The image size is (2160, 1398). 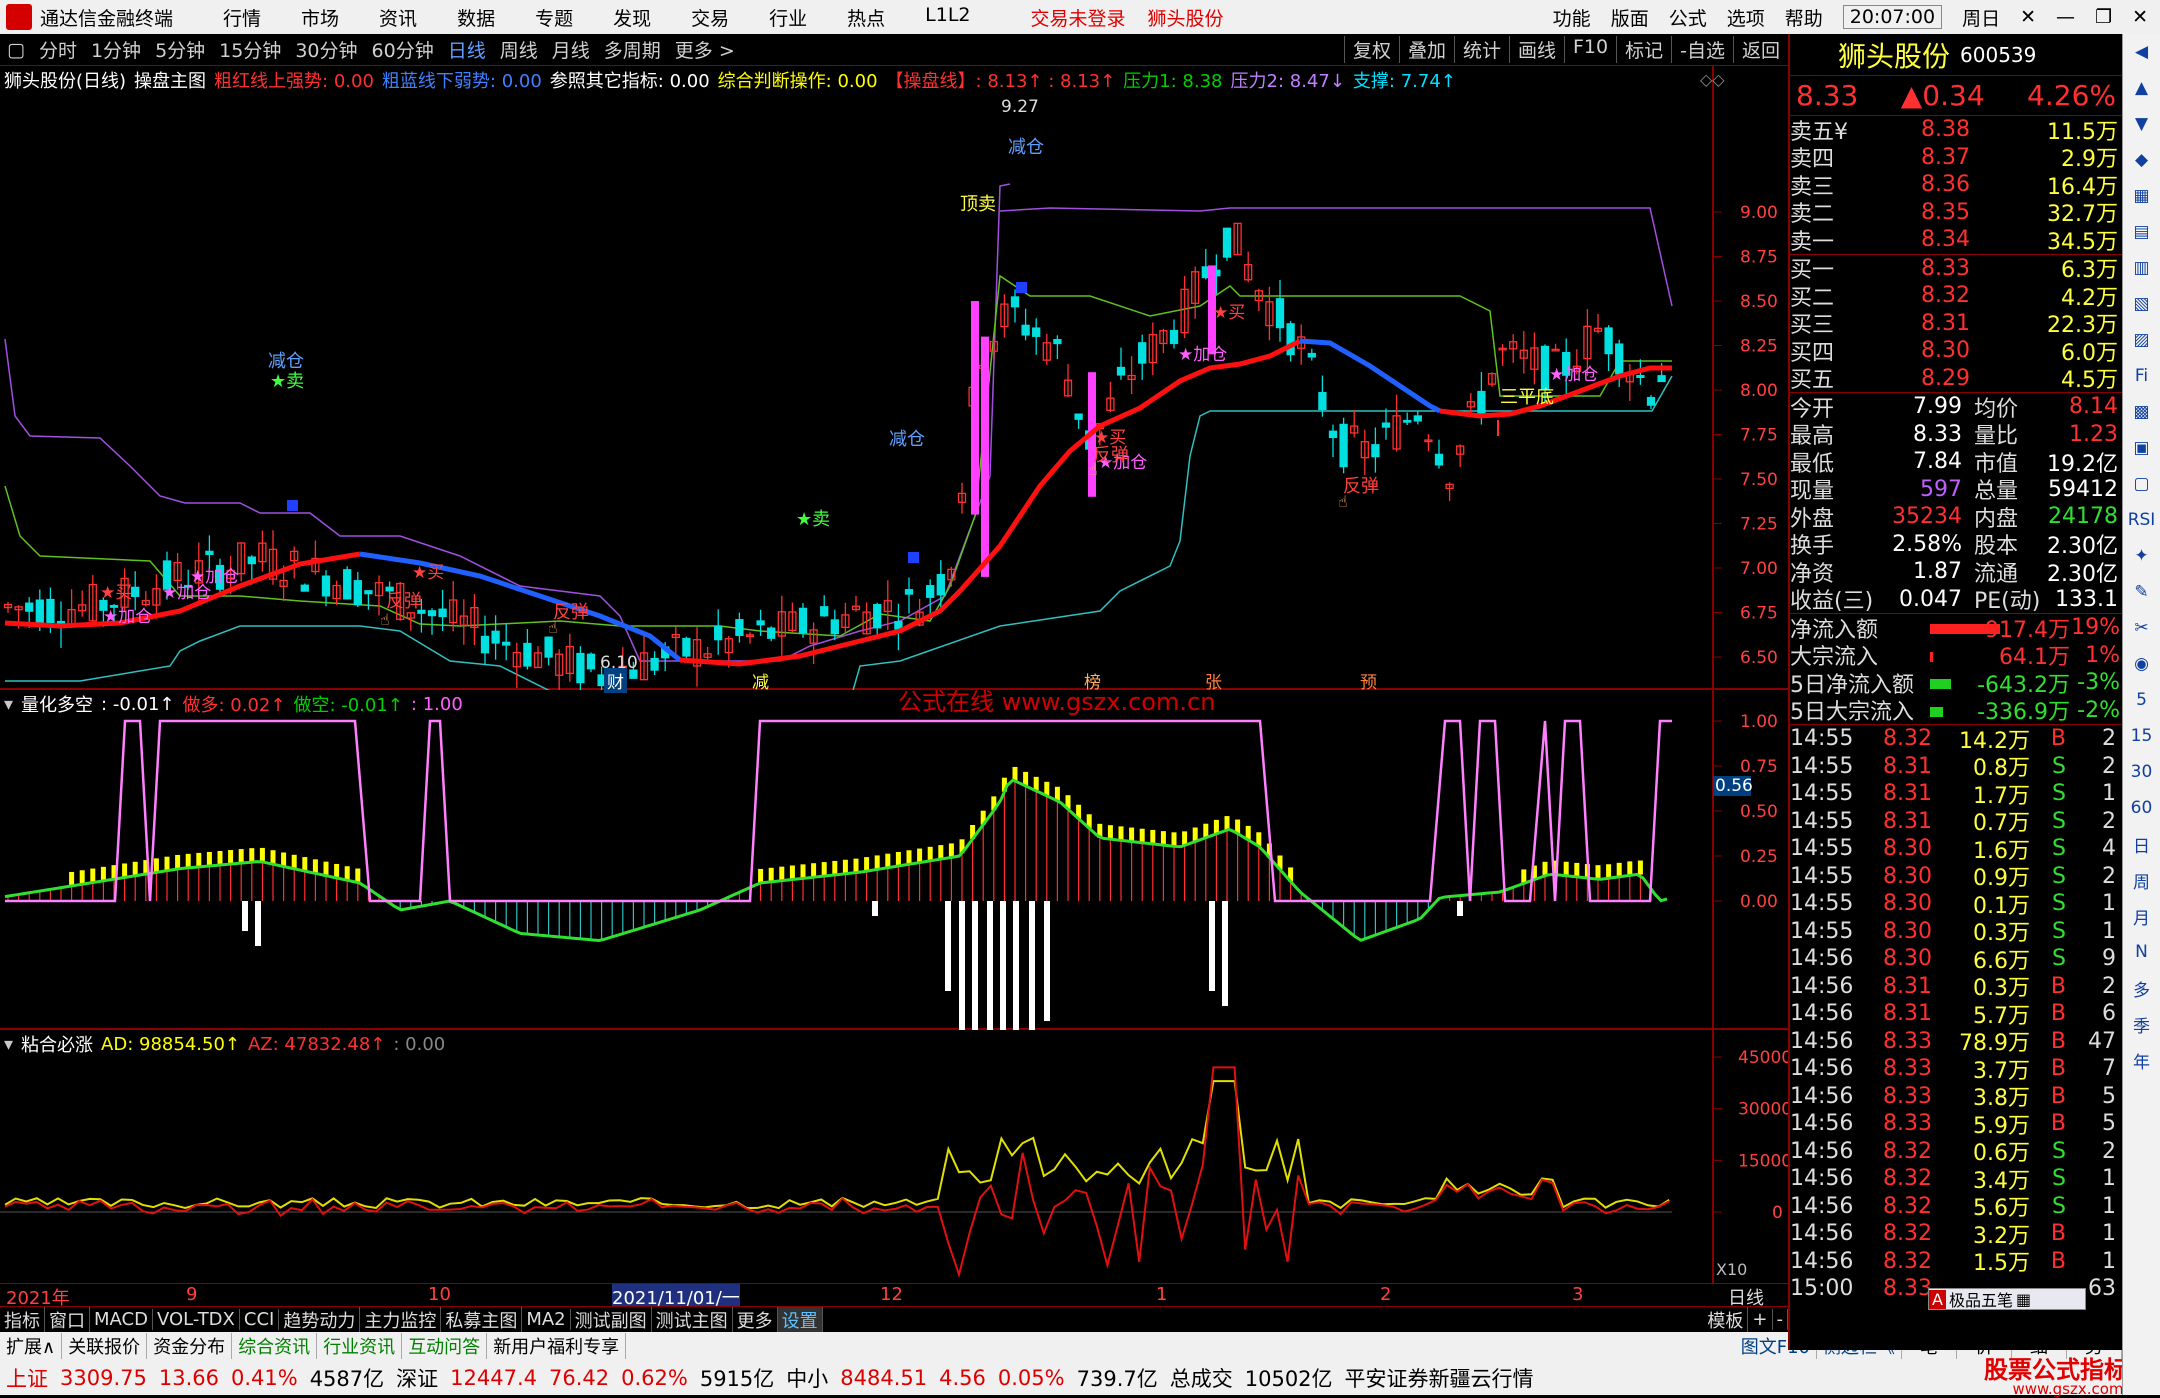 What do you see at coordinates (2141, 268) in the screenshot?
I see `sidebar-tool-icon: ▥` at bounding box center [2141, 268].